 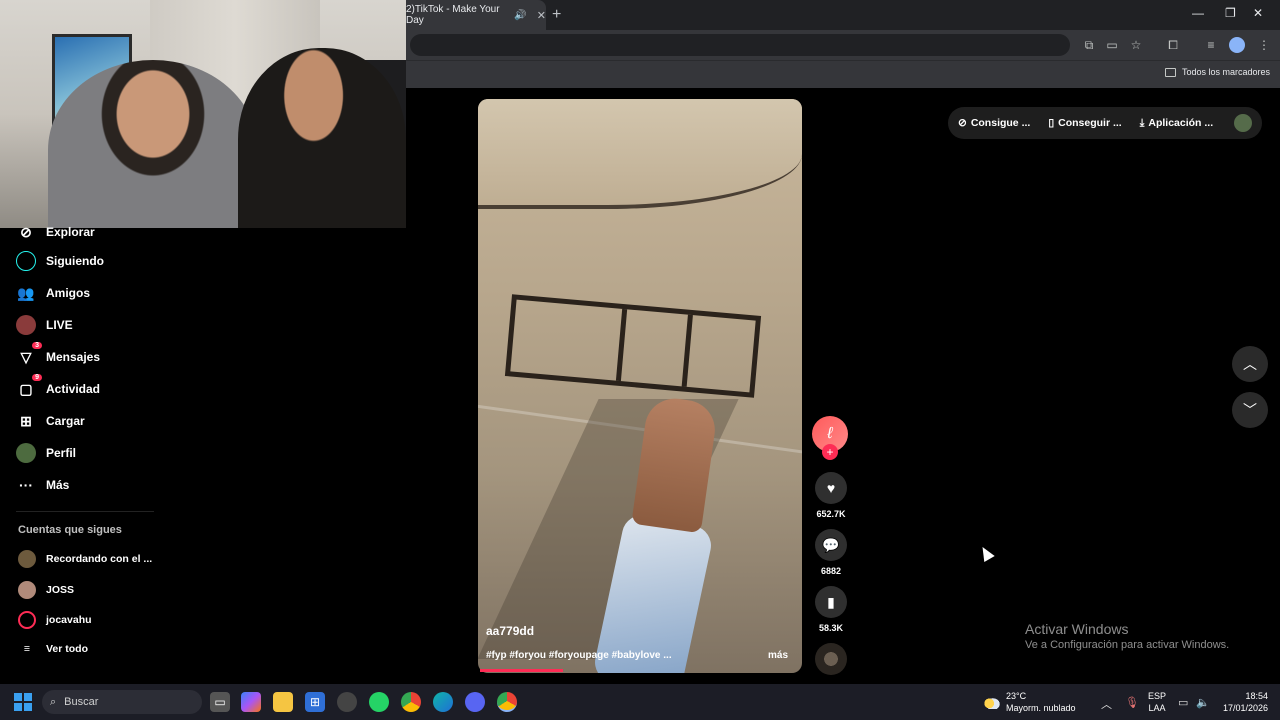 What do you see at coordinates (1264, 45) in the screenshot?
I see `menu-kebab-icon: ⋮` at bounding box center [1264, 45].